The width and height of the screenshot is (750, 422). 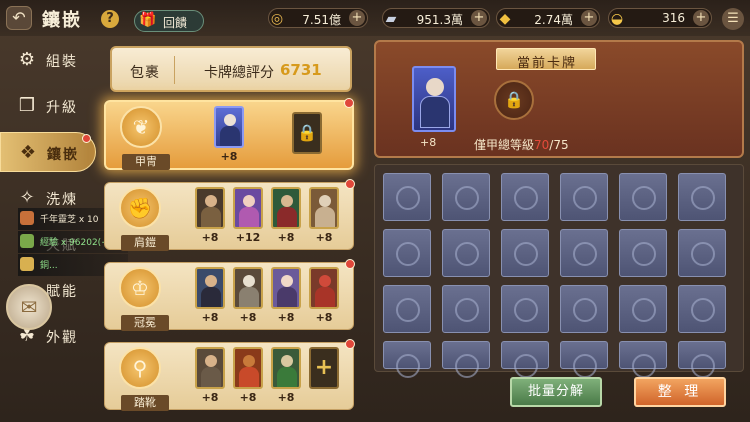 What do you see at coordinates (436, 18) in the screenshot?
I see `currency-silver: ▰ 951.3萬 +` at bounding box center [436, 18].